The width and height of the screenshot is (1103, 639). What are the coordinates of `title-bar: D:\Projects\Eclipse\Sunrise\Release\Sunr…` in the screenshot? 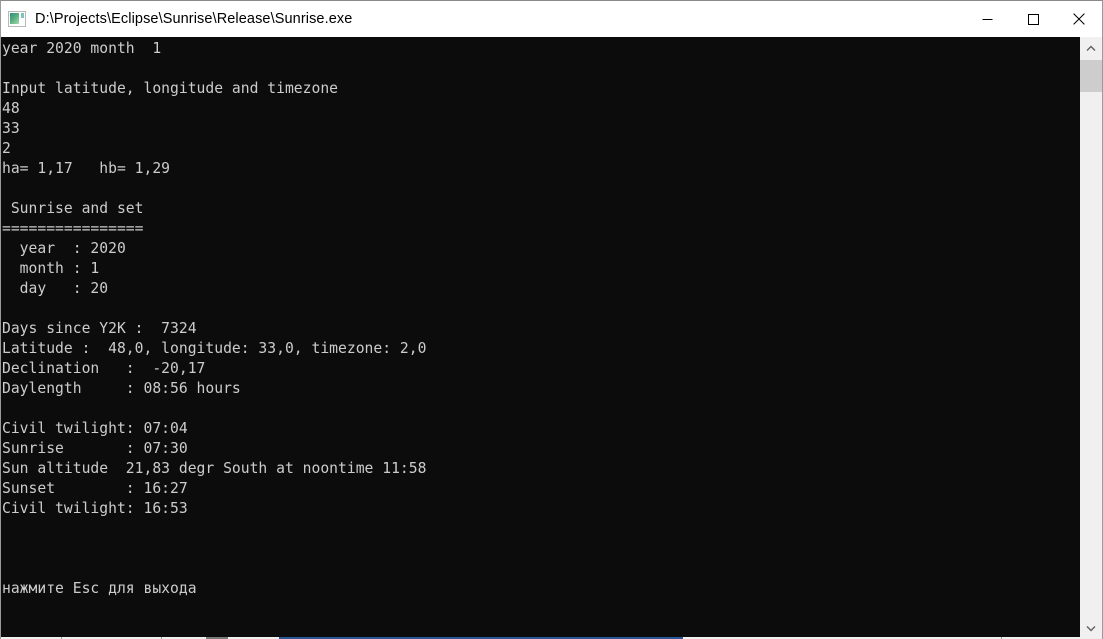 It's located at (551, 19).